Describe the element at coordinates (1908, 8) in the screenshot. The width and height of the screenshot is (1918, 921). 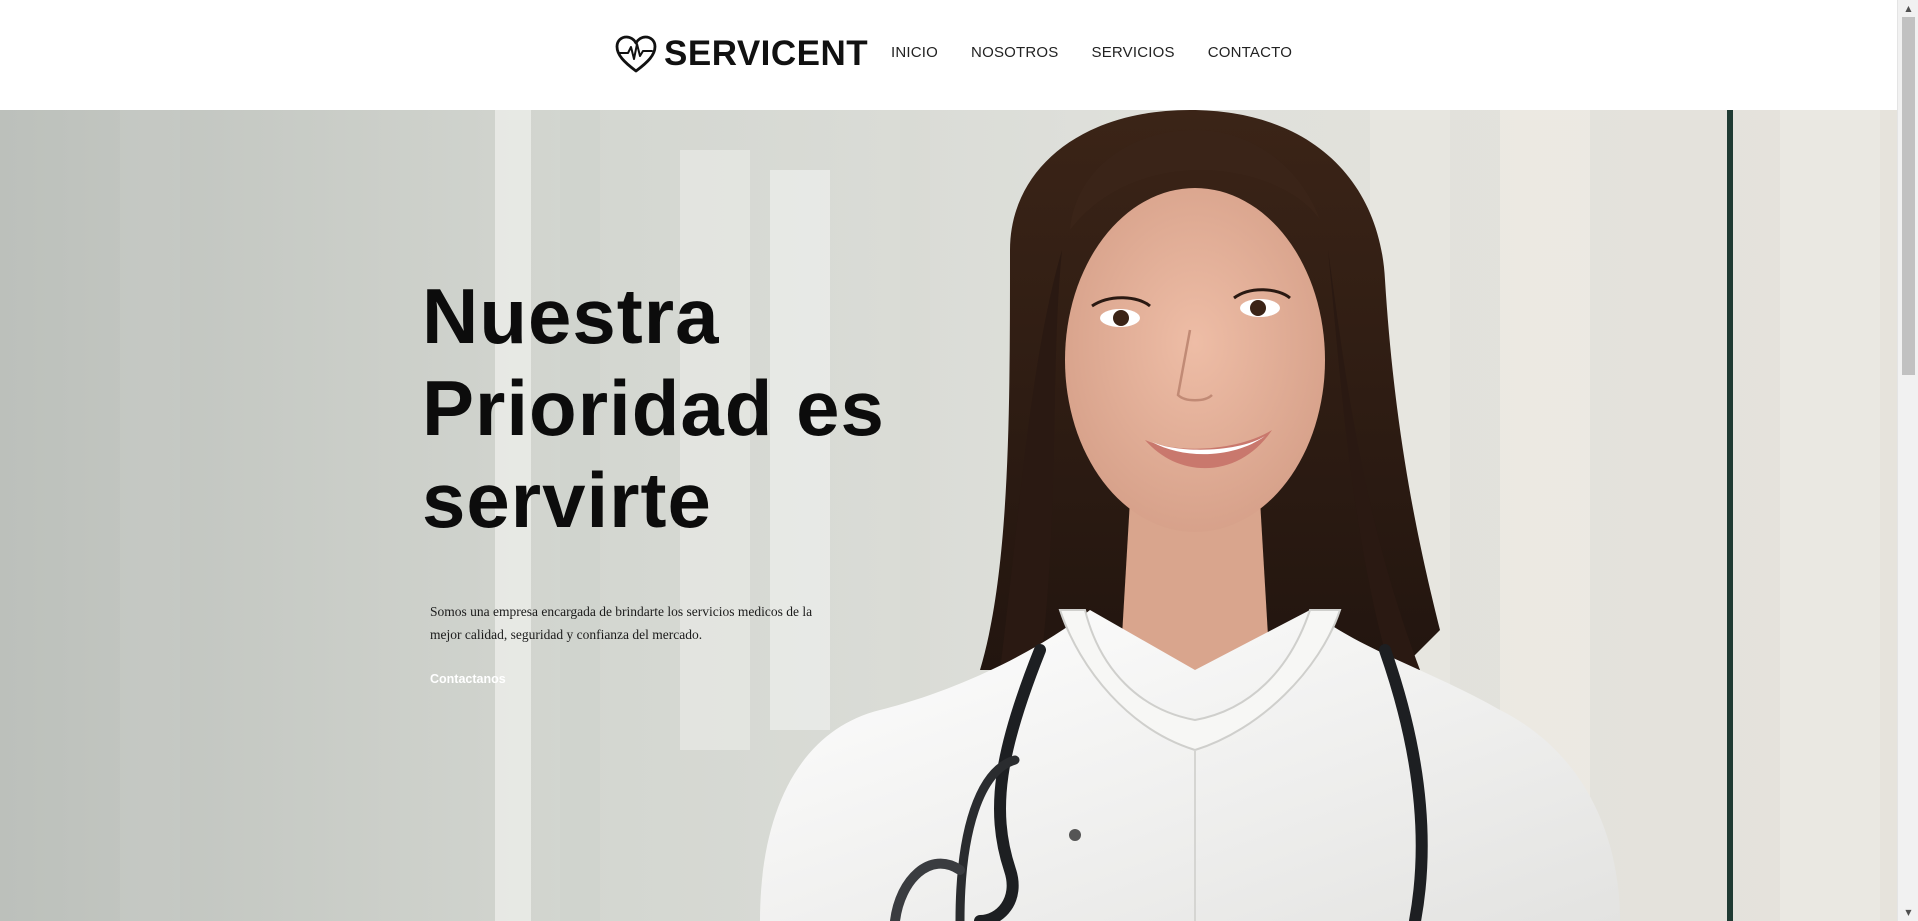
I see `scroll-up-arrow-icon: ▲` at that location.